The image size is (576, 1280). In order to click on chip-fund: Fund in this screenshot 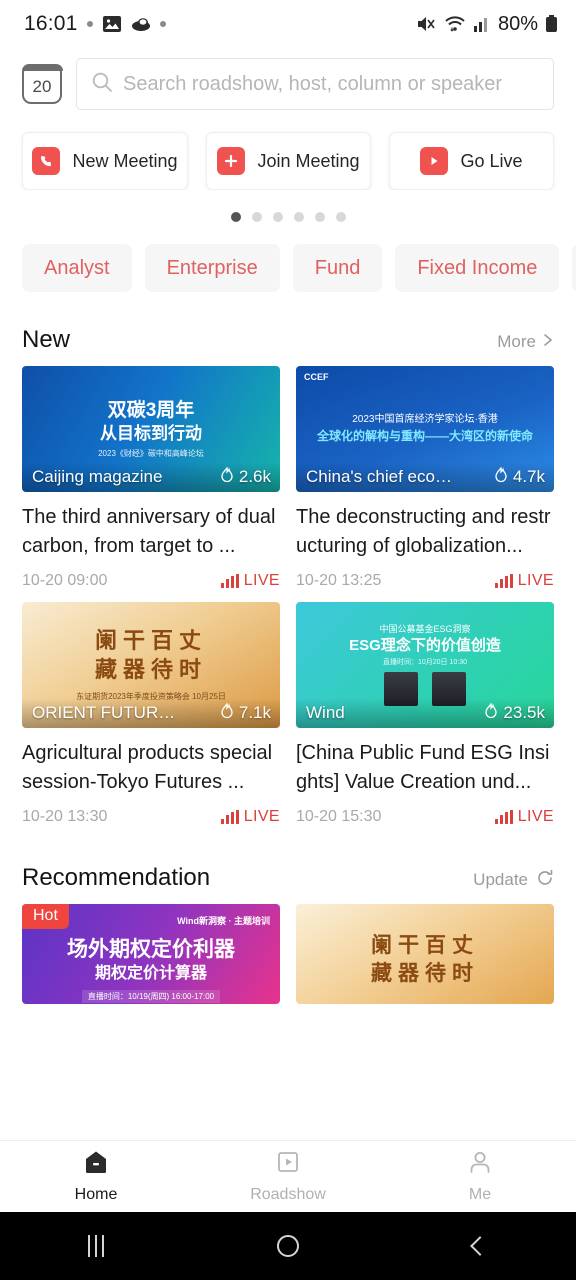, I will do `click(337, 268)`.